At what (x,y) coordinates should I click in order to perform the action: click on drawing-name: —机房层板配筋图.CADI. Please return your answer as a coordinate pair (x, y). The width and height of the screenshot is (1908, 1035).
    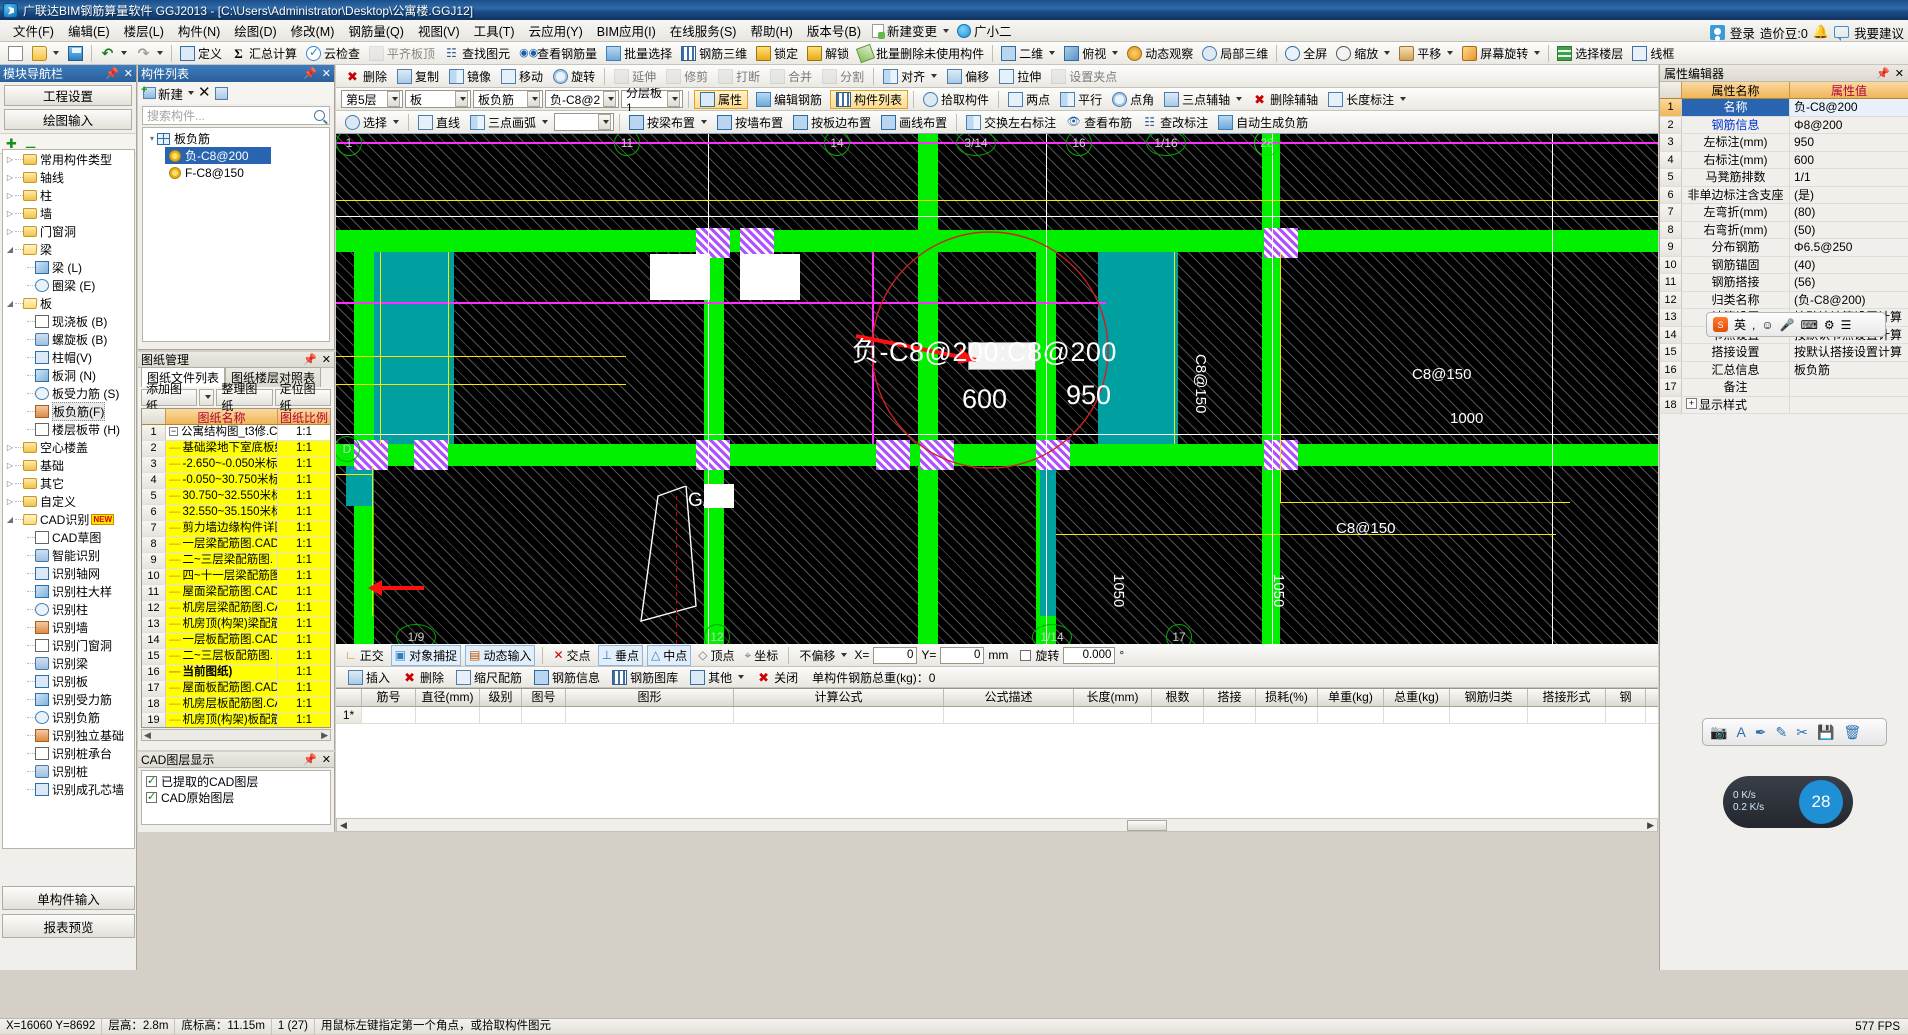
    Looking at the image, I should click on (222, 704).